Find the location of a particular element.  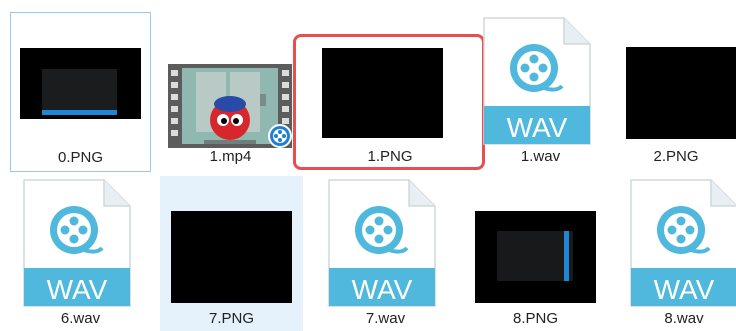

file-item-0-png: 0.PNG is located at coordinates (80, 92).